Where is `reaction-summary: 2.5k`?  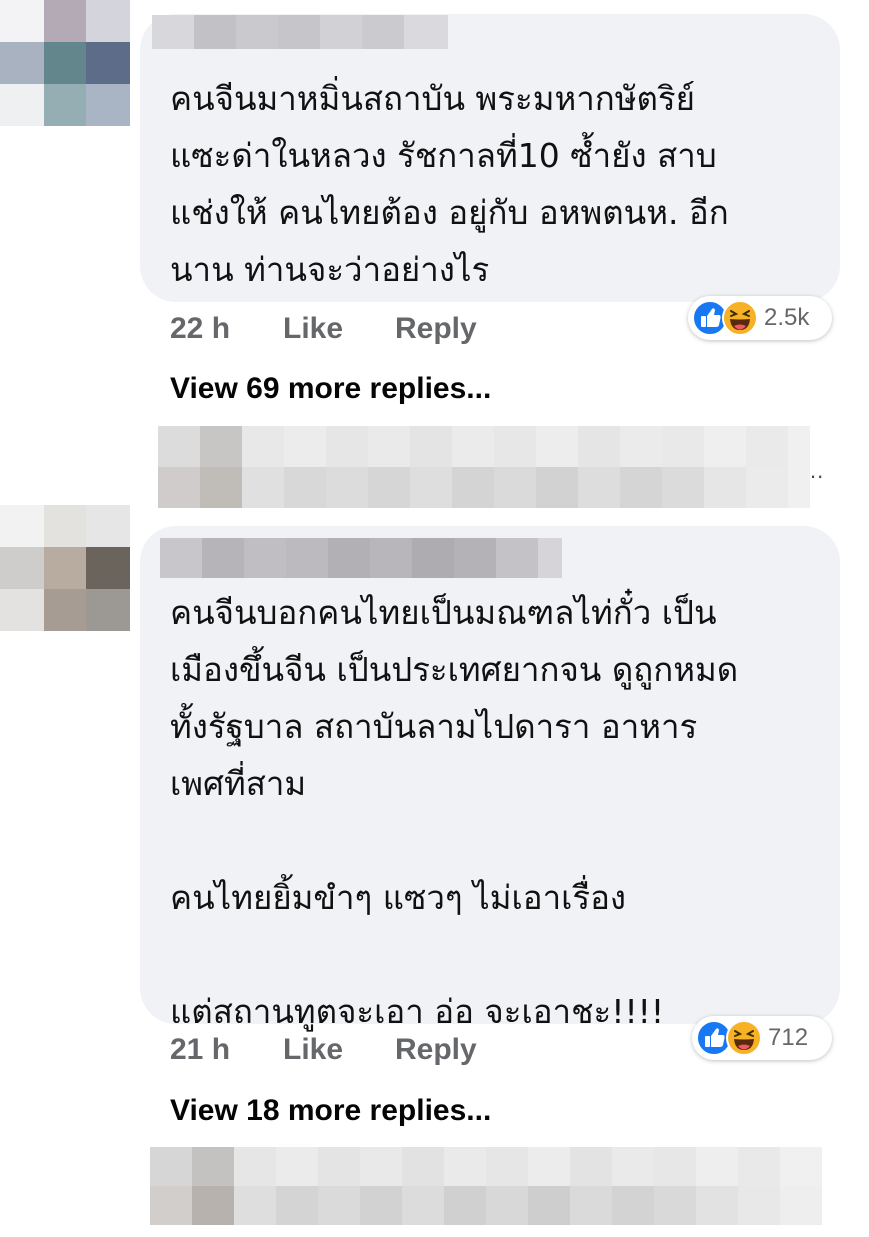
reaction-summary: 2.5k is located at coordinates (760, 318).